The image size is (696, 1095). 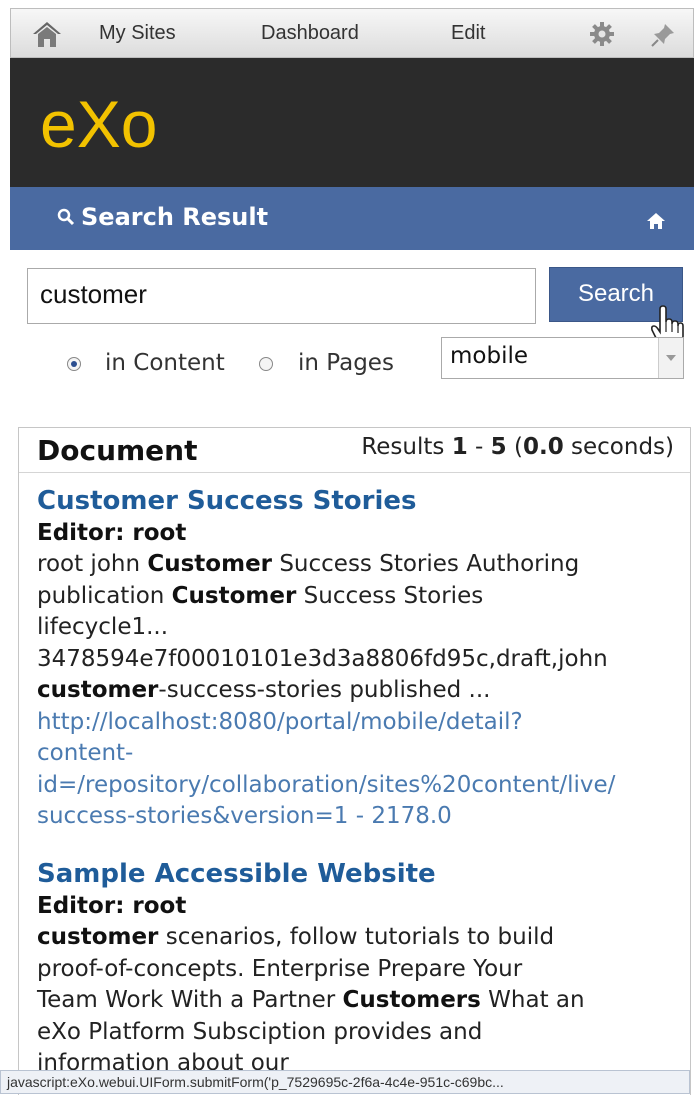 What do you see at coordinates (260, 1031) in the screenshot?
I see `result-excerpt-line: eXo Platform Subsciption provides and` at bounding box center [260, 1031].